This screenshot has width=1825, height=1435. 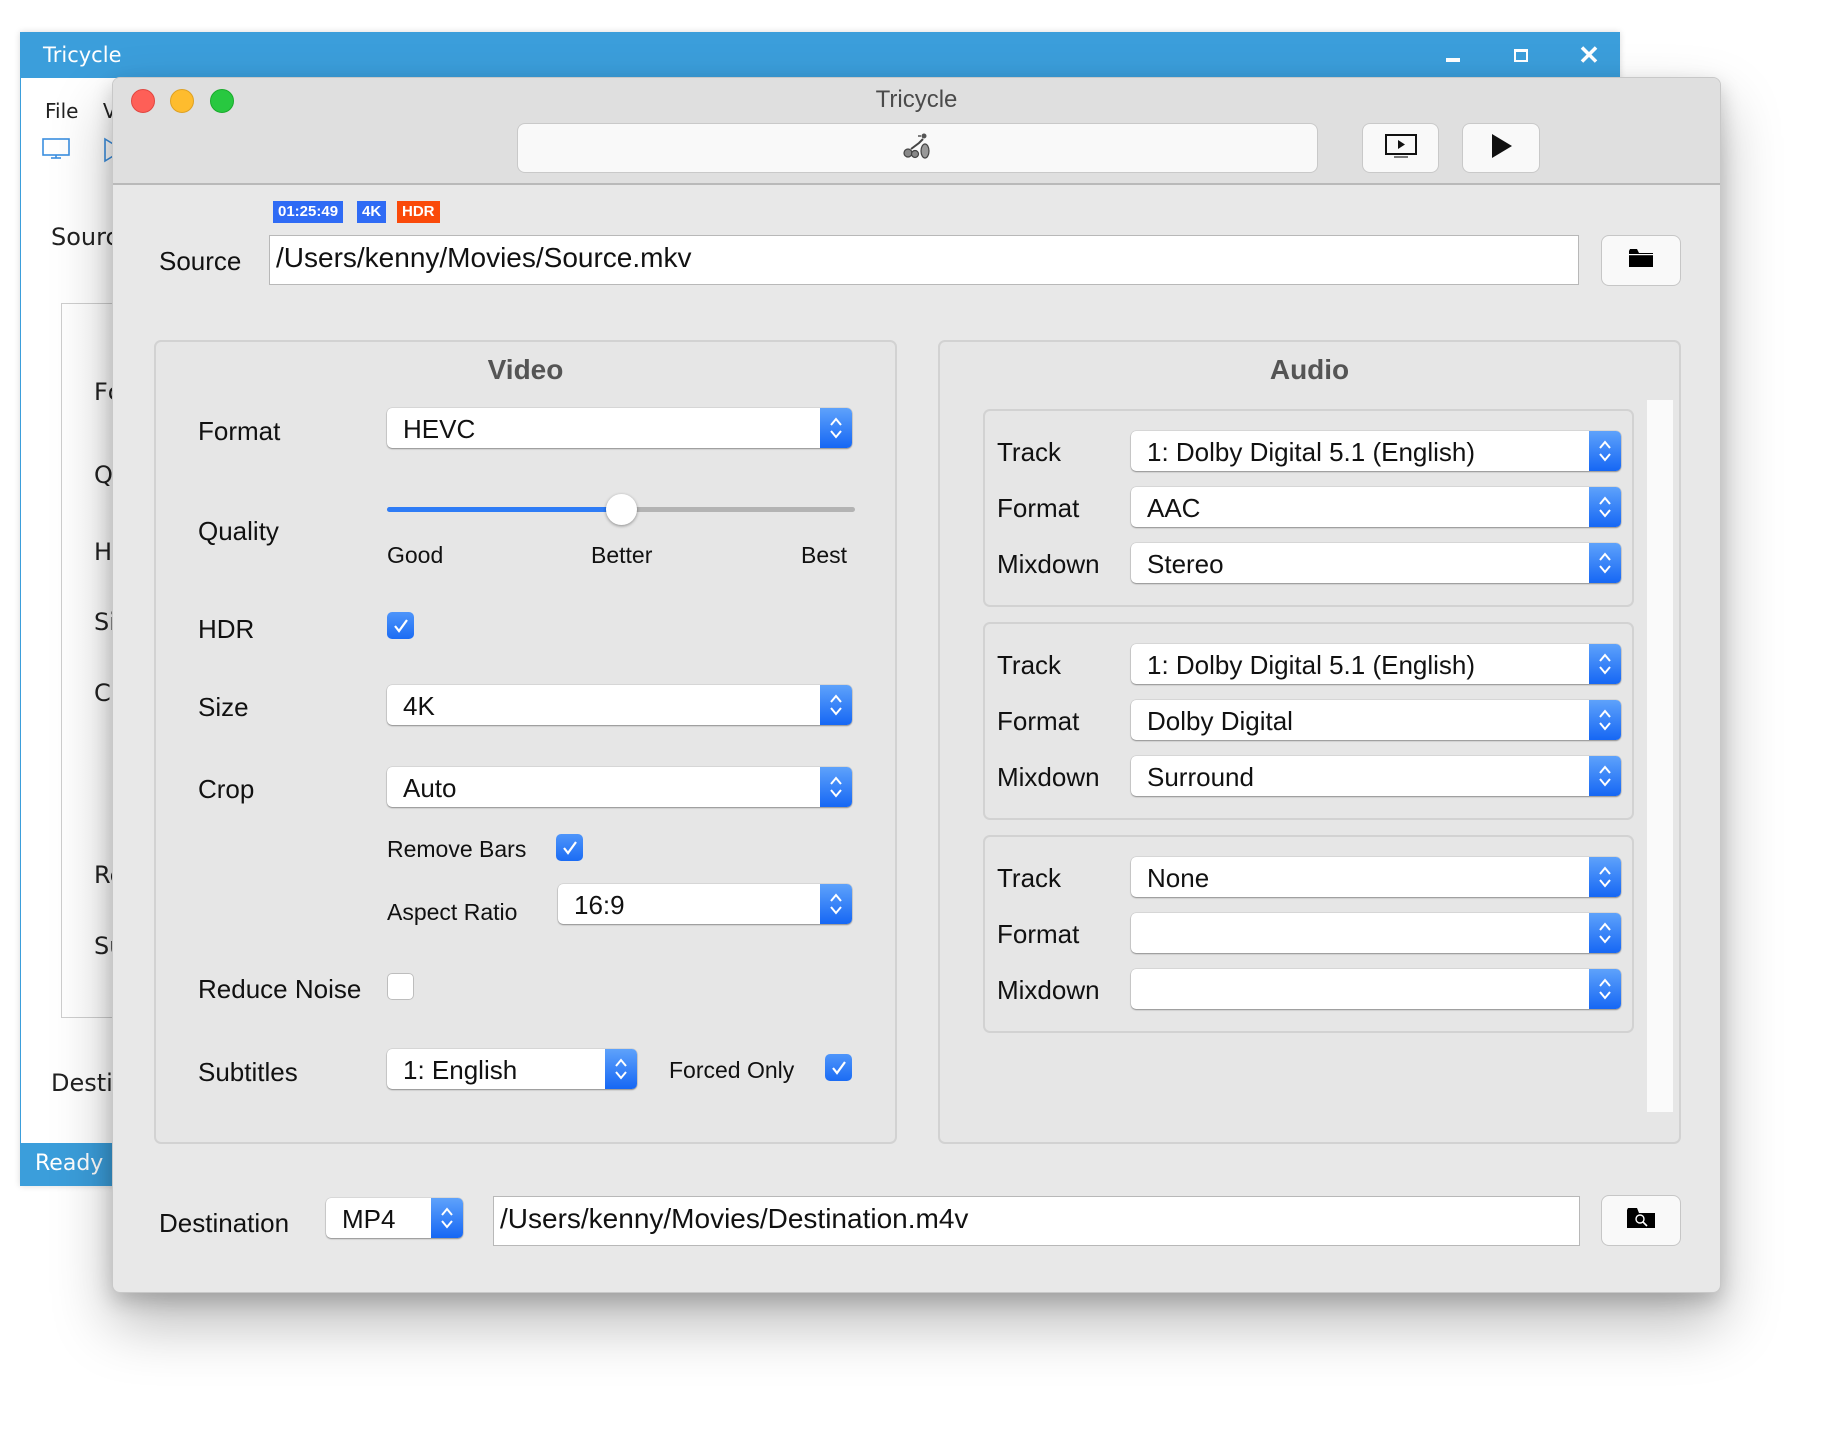 What do you see at coordinates (419, 706) in the screenshot?
I see `size-value: 4K` at bounding box center [419, 706].